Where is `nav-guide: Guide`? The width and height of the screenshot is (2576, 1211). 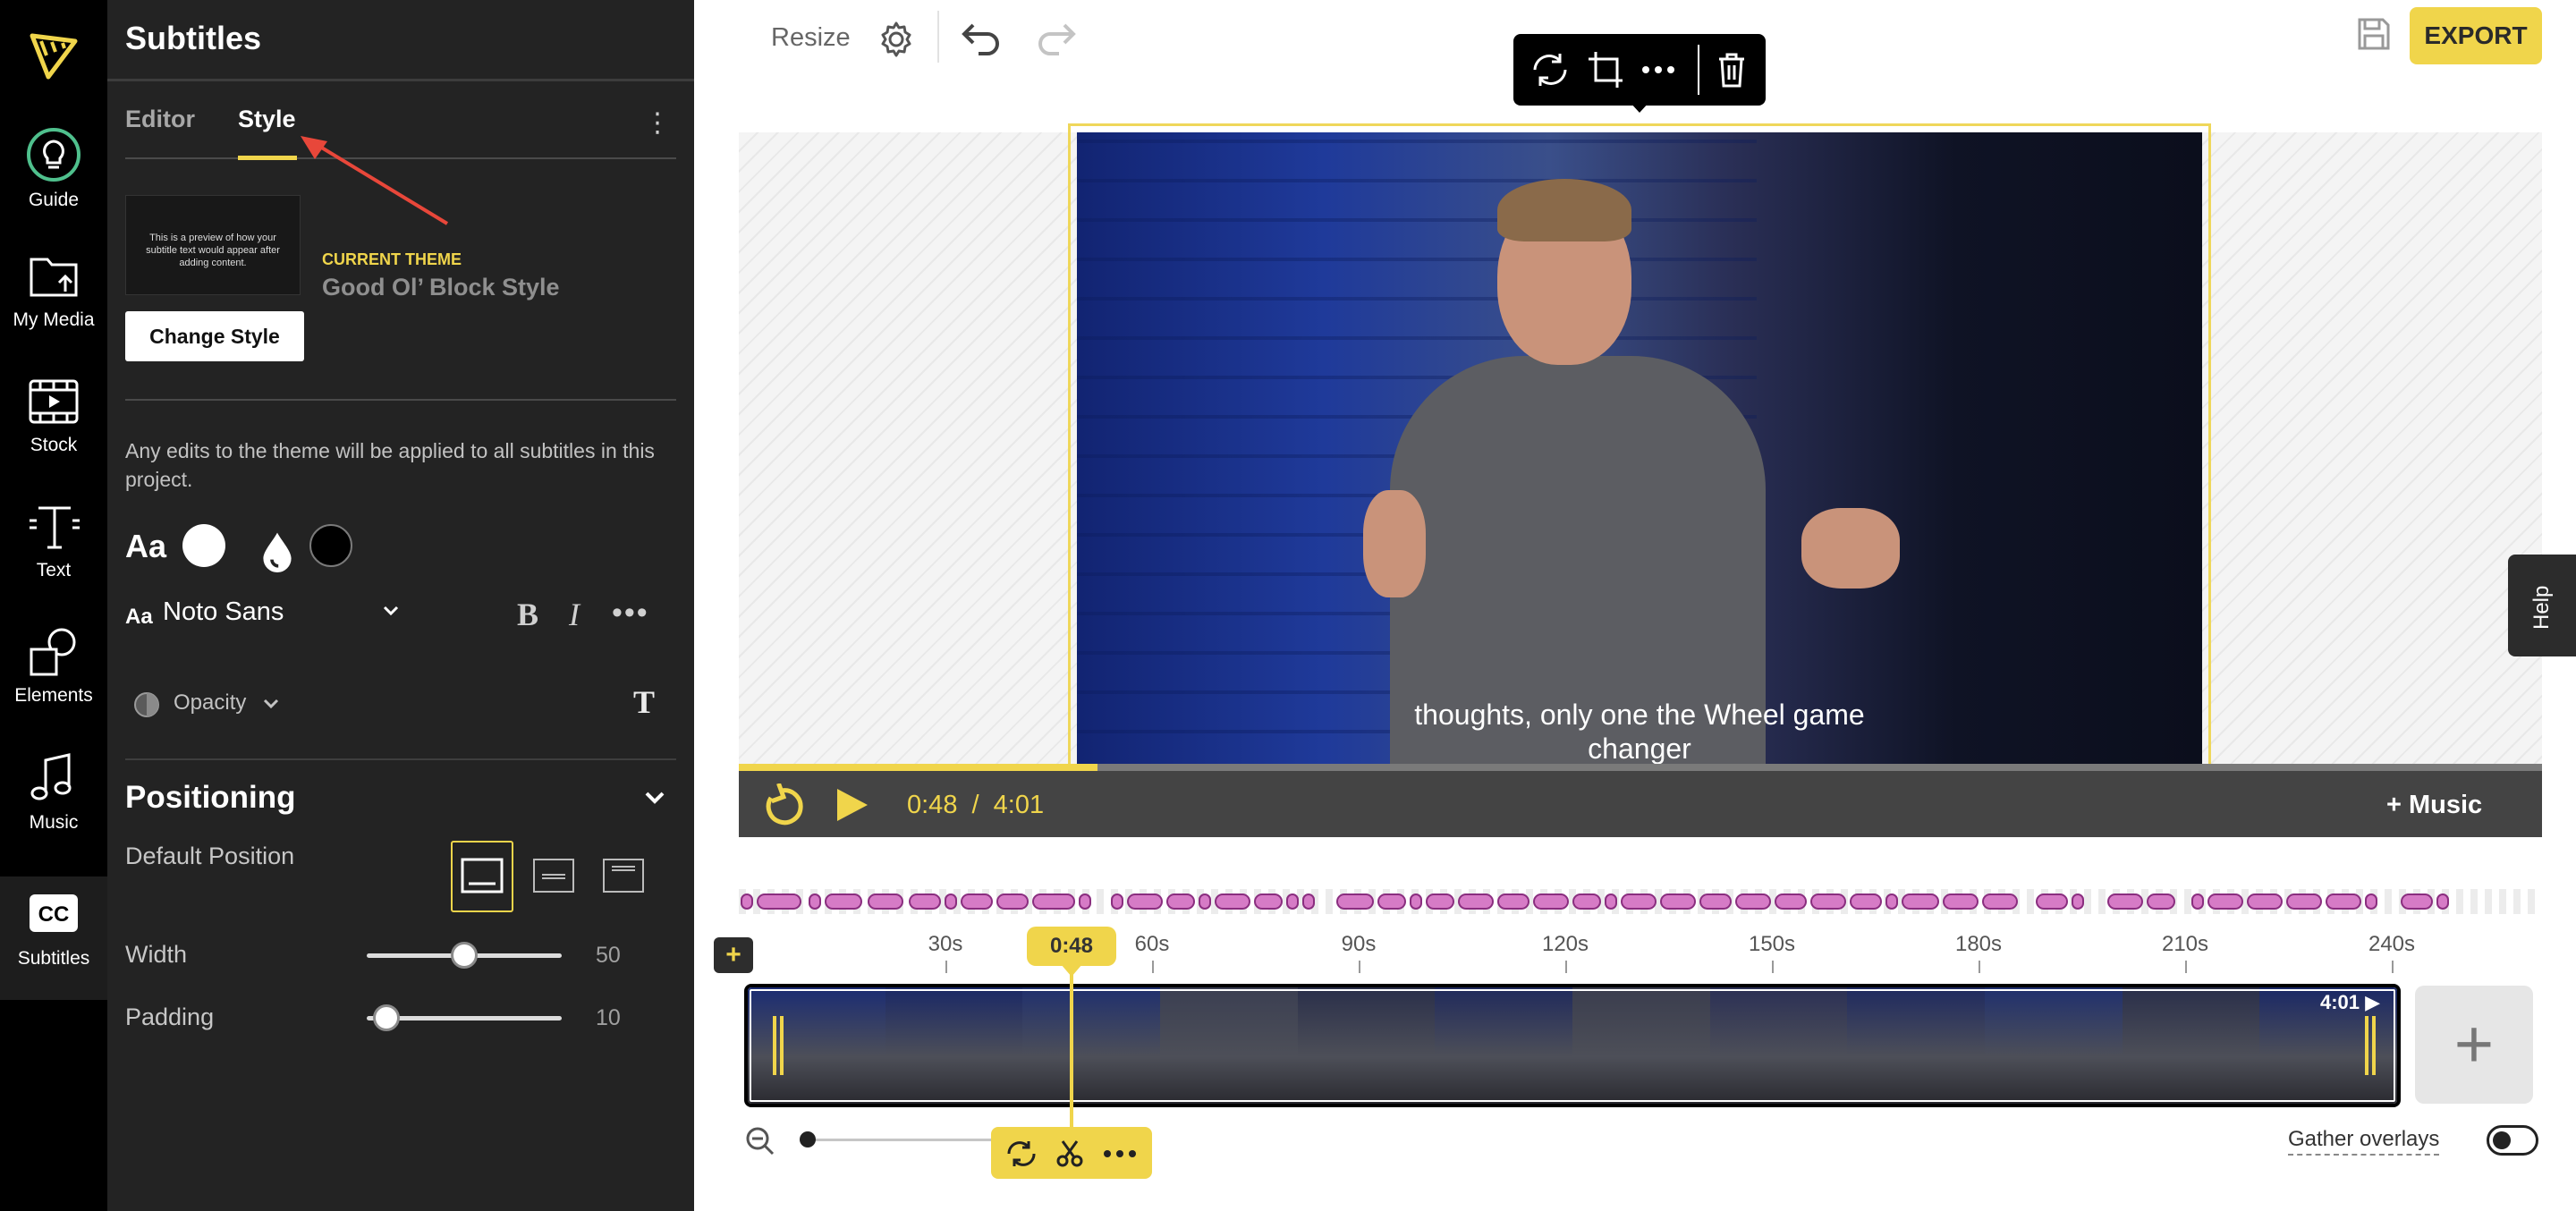
nav-guide: Guide is located at coordinates (53, 184).